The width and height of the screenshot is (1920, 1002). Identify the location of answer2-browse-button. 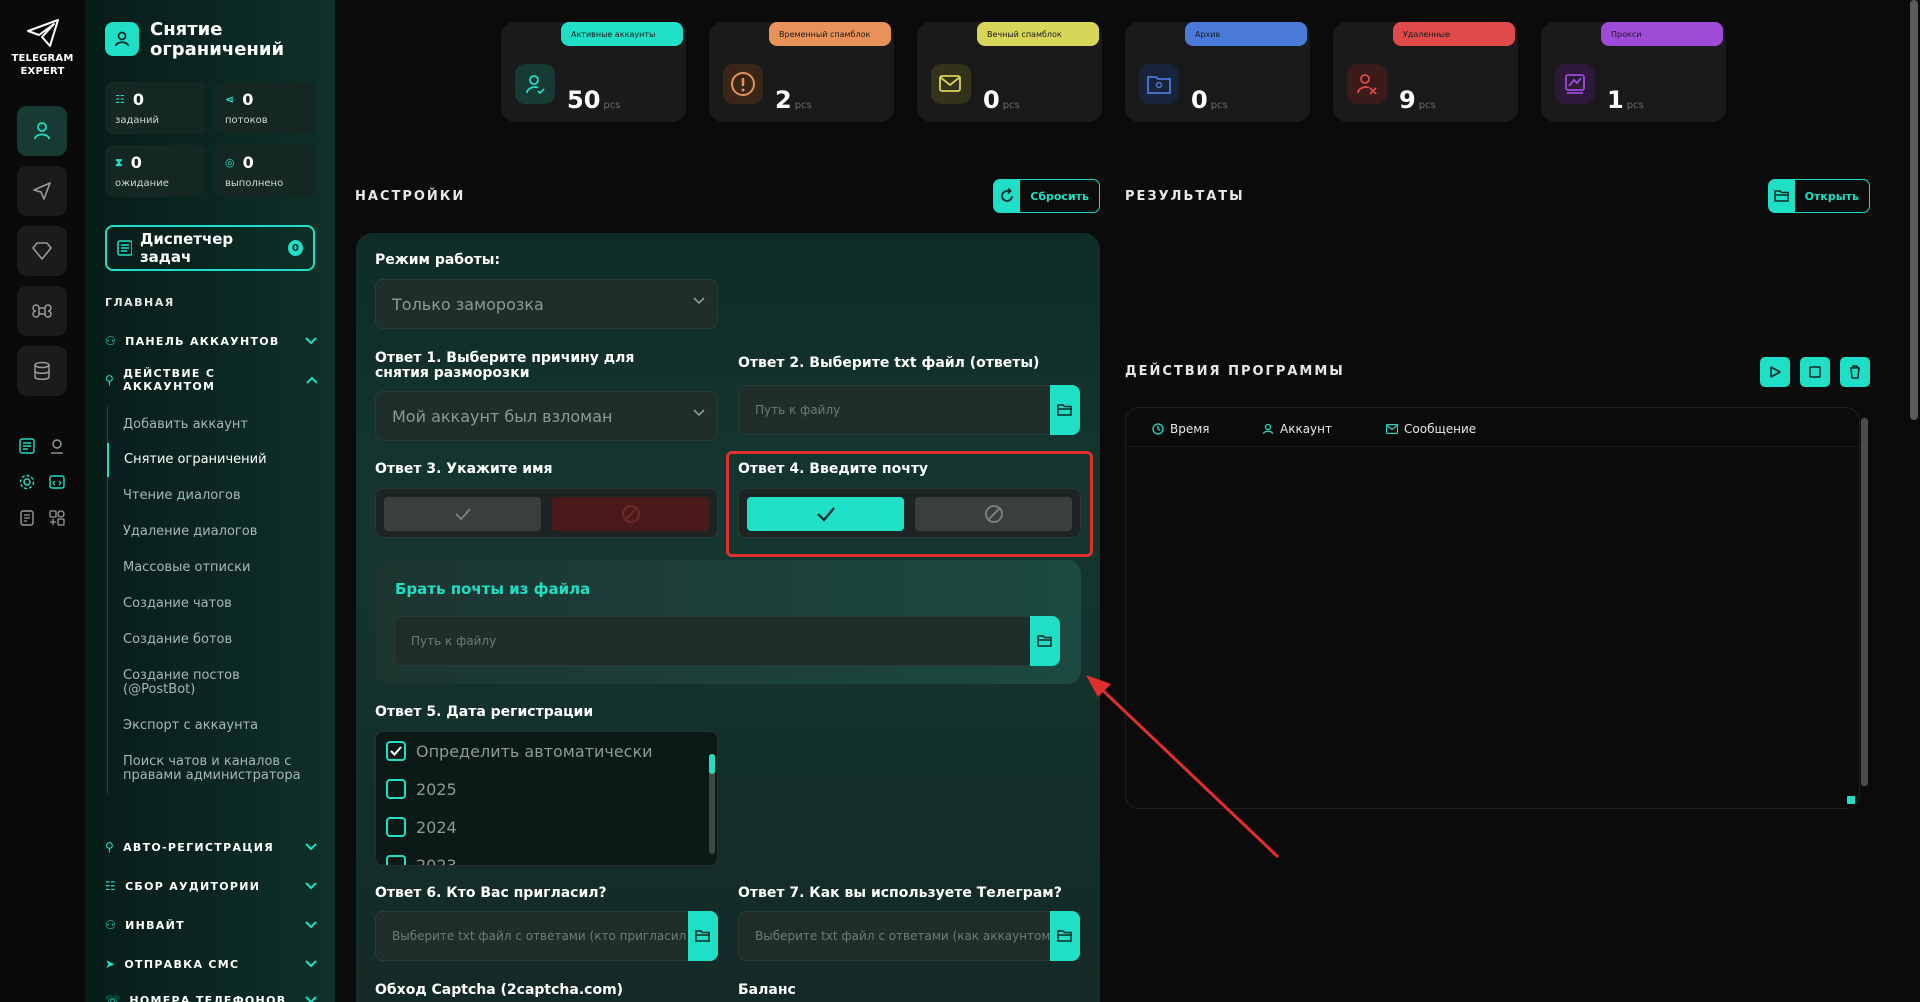
(1065, 410).